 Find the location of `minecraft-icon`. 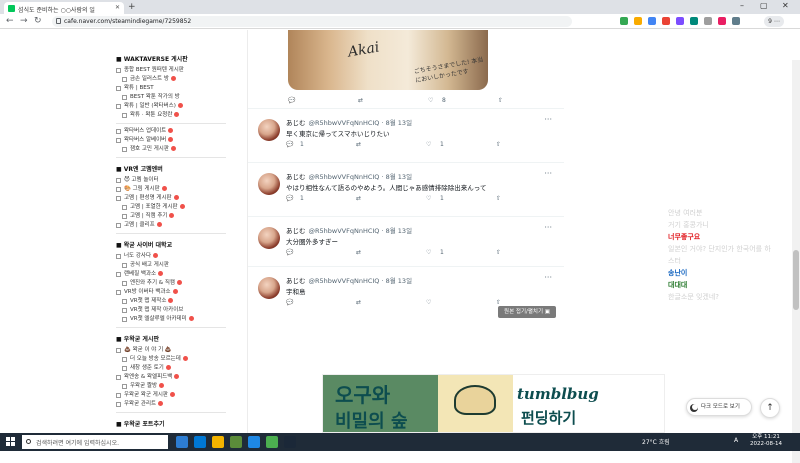

minecraft-icon is located at coordinates (236, 442).